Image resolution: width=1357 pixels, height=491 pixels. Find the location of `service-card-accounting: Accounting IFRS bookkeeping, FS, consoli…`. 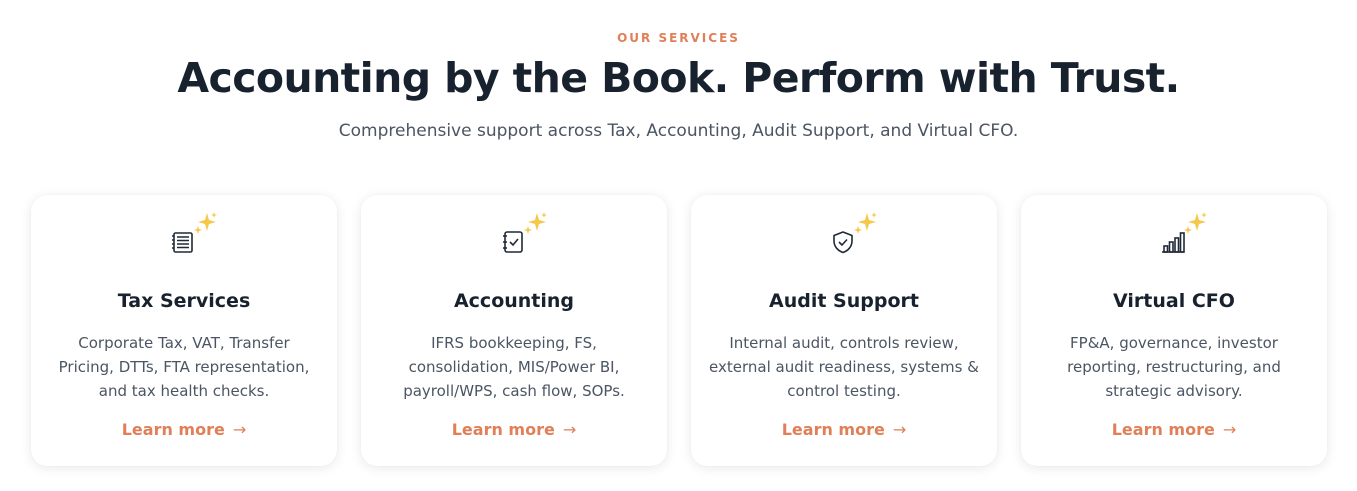

service-card-accounting: Accounting IFRS bookkeeping, FS, consoli… is located at coordinates (514, 330).